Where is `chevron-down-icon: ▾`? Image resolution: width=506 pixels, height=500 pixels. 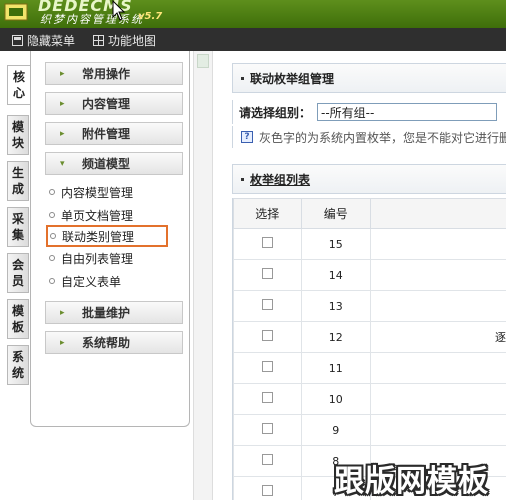
chevron-down-icon: ▾ is located at coordinates (62, 163).